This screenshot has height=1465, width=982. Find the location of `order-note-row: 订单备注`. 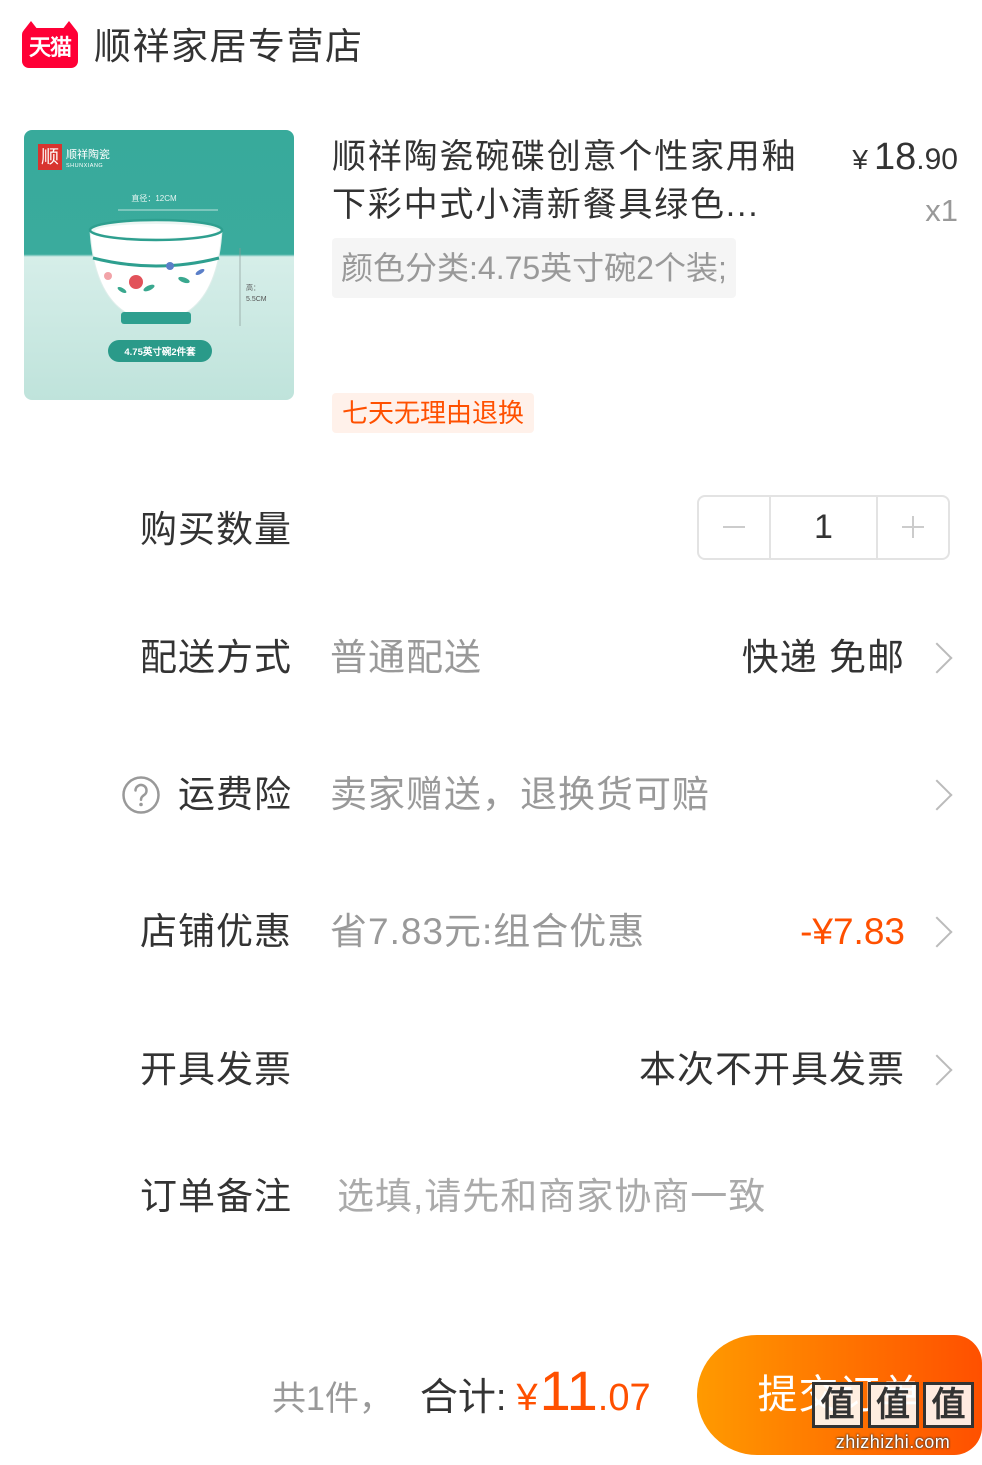

order-note-row: 订单备注 is located at coordinates (491, 1197).